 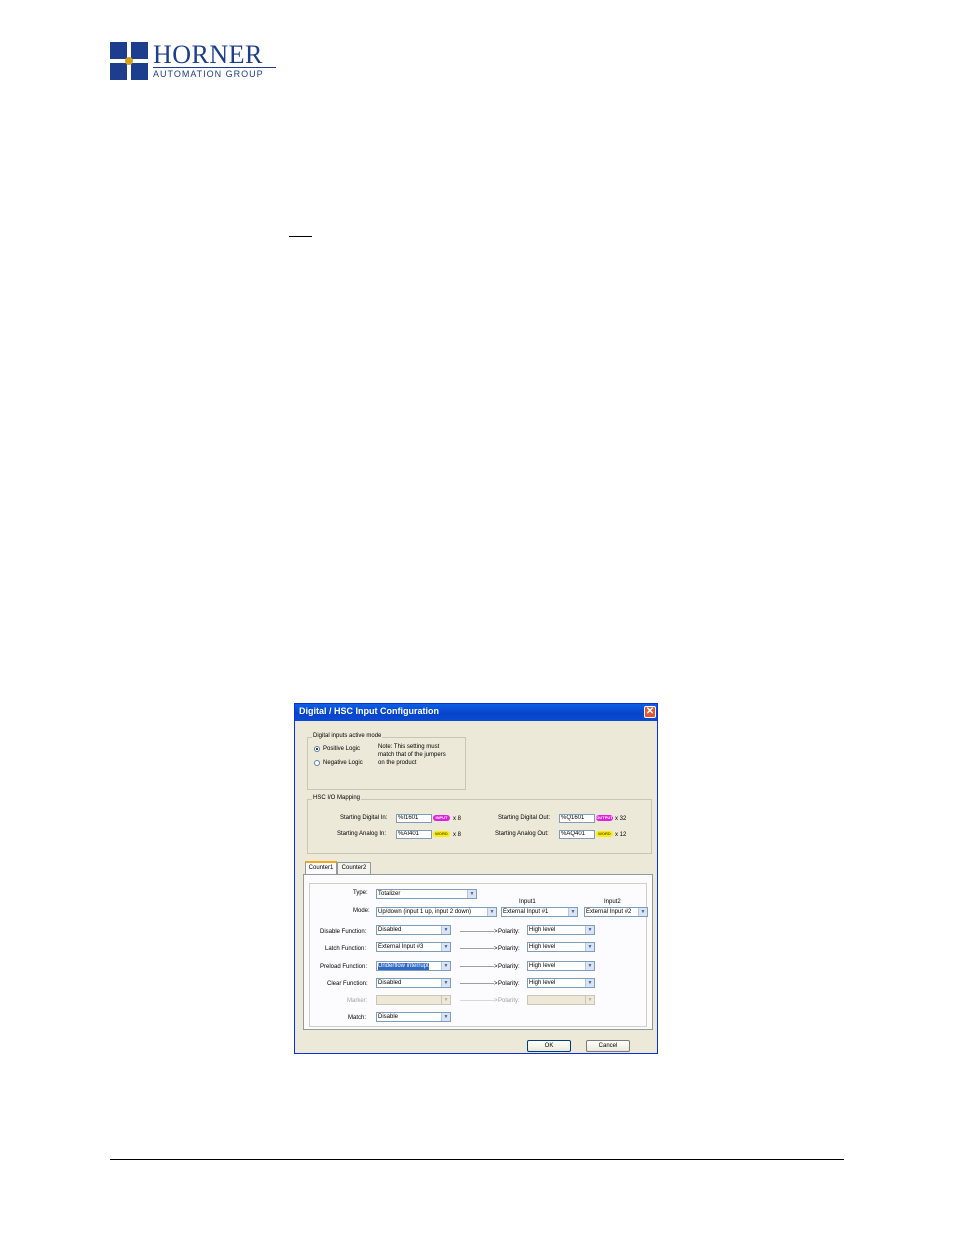 I want to click on clear-function-value: Disabled, so click(x=390, y=983).